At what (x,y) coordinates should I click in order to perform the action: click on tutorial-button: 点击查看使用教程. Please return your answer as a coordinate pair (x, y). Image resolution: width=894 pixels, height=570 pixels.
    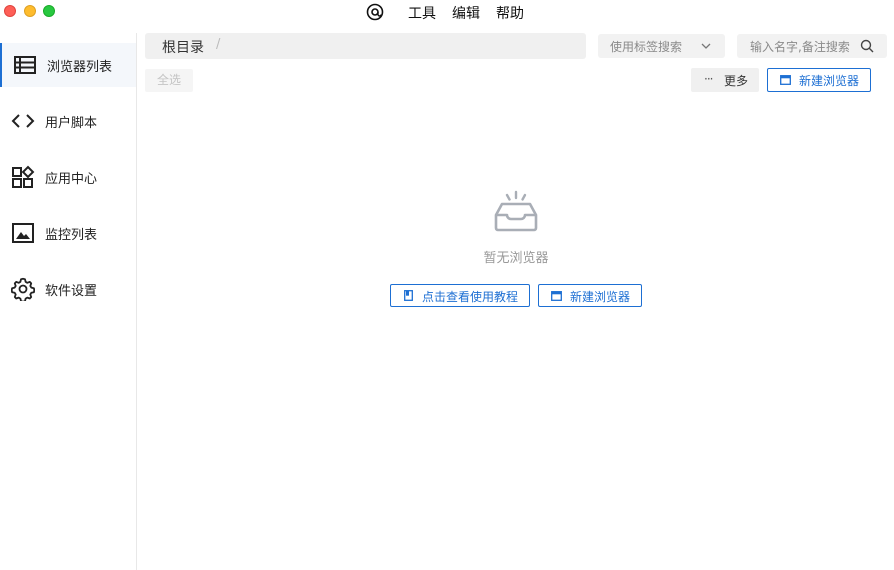
    Looking at the image, I should click on (460, 295).